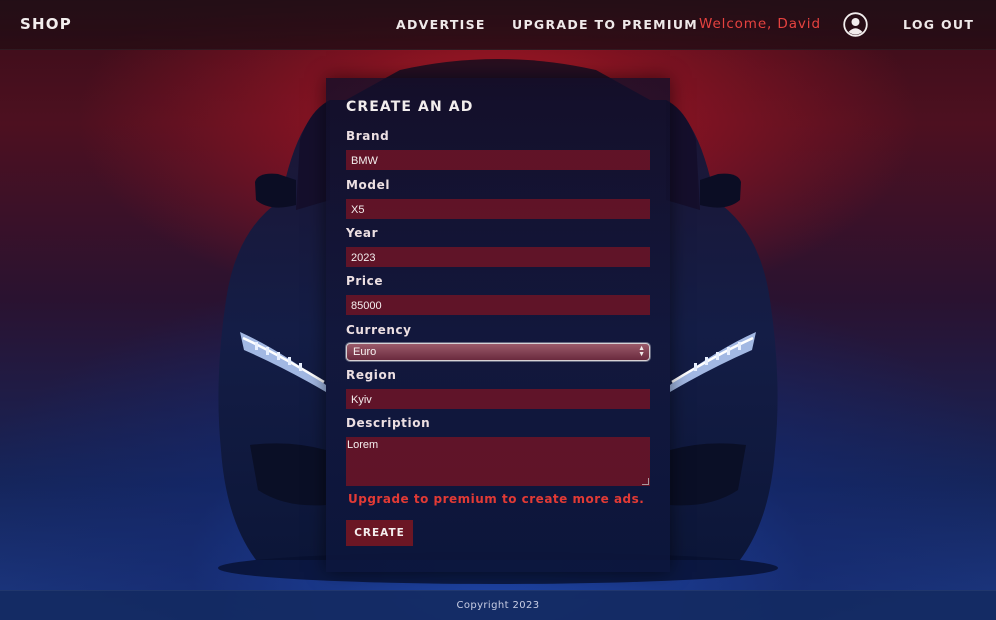  I want to click on description-text: Lorem, so click(363, 445).